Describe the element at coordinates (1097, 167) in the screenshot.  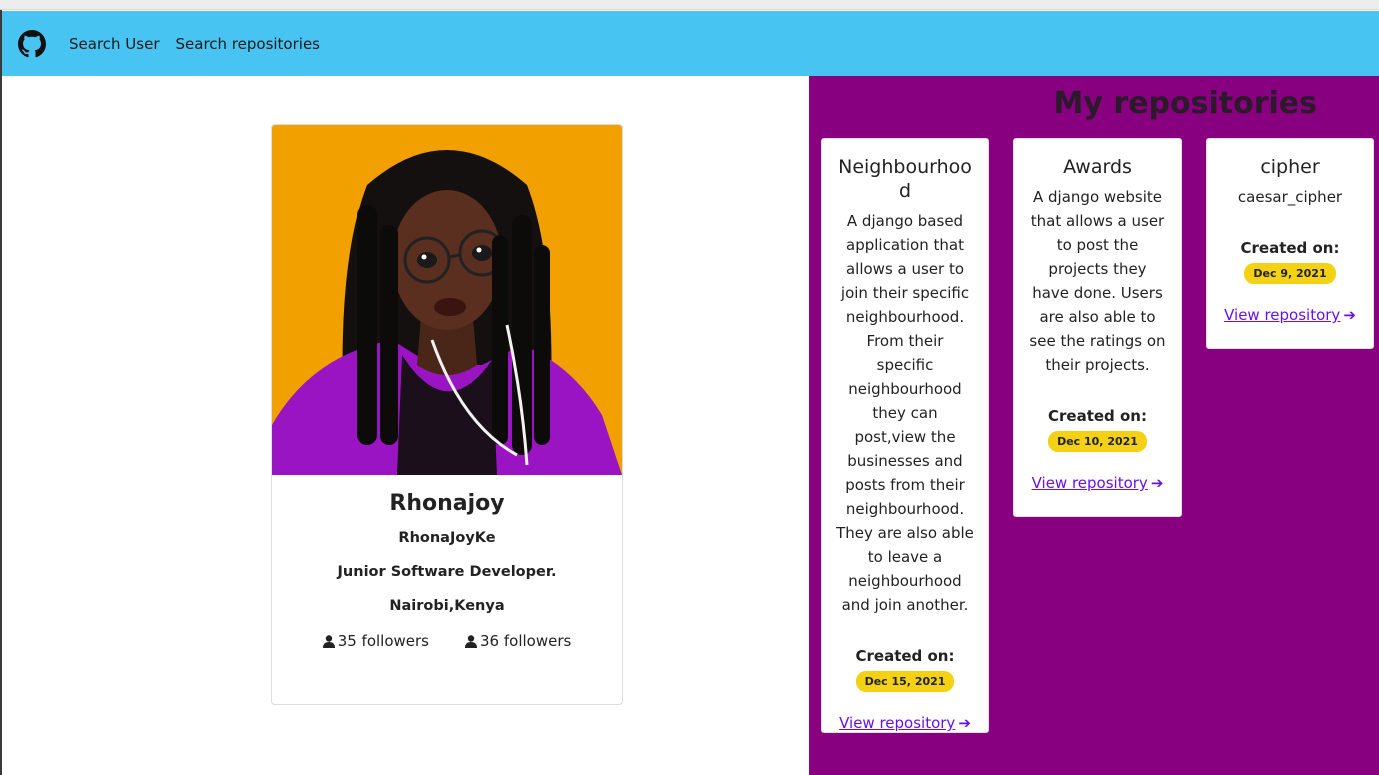
I see `repo-name: Awards` at that location.